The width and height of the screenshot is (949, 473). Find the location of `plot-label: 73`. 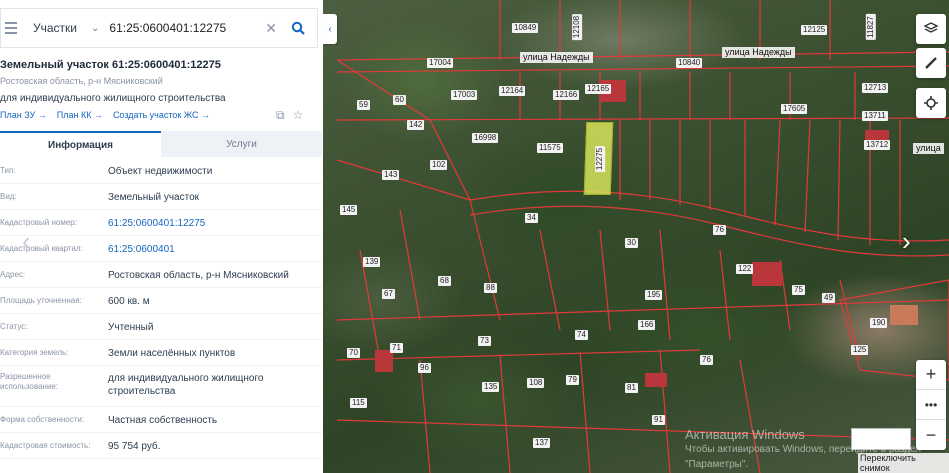

plot-label: 73 is located at coordinates (484, 341).